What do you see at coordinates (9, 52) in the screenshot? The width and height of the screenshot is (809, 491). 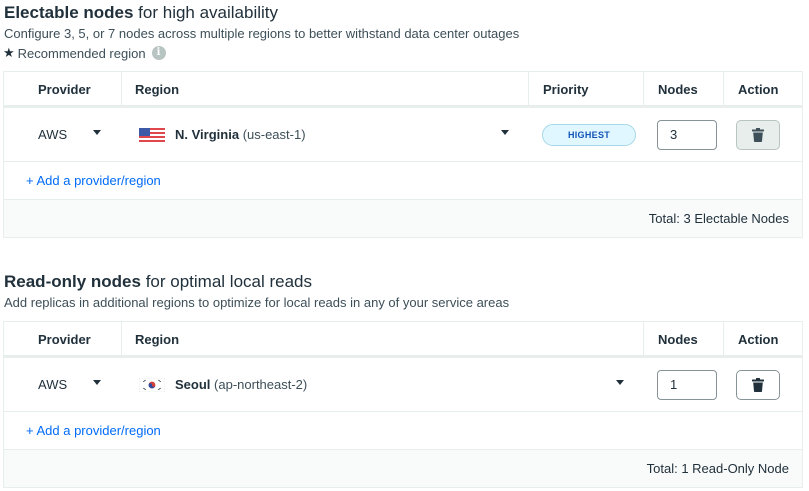 I see `star-icon: ★` at bounding box center [9, 52].